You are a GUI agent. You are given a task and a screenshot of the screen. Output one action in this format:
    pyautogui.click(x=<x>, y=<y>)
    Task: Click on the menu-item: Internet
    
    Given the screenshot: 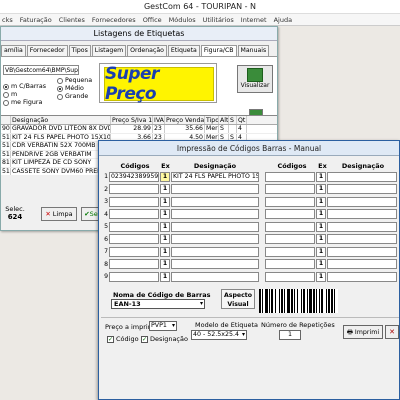 What is the action you would take?
    pyautogui.click(x=254, y=19)
    